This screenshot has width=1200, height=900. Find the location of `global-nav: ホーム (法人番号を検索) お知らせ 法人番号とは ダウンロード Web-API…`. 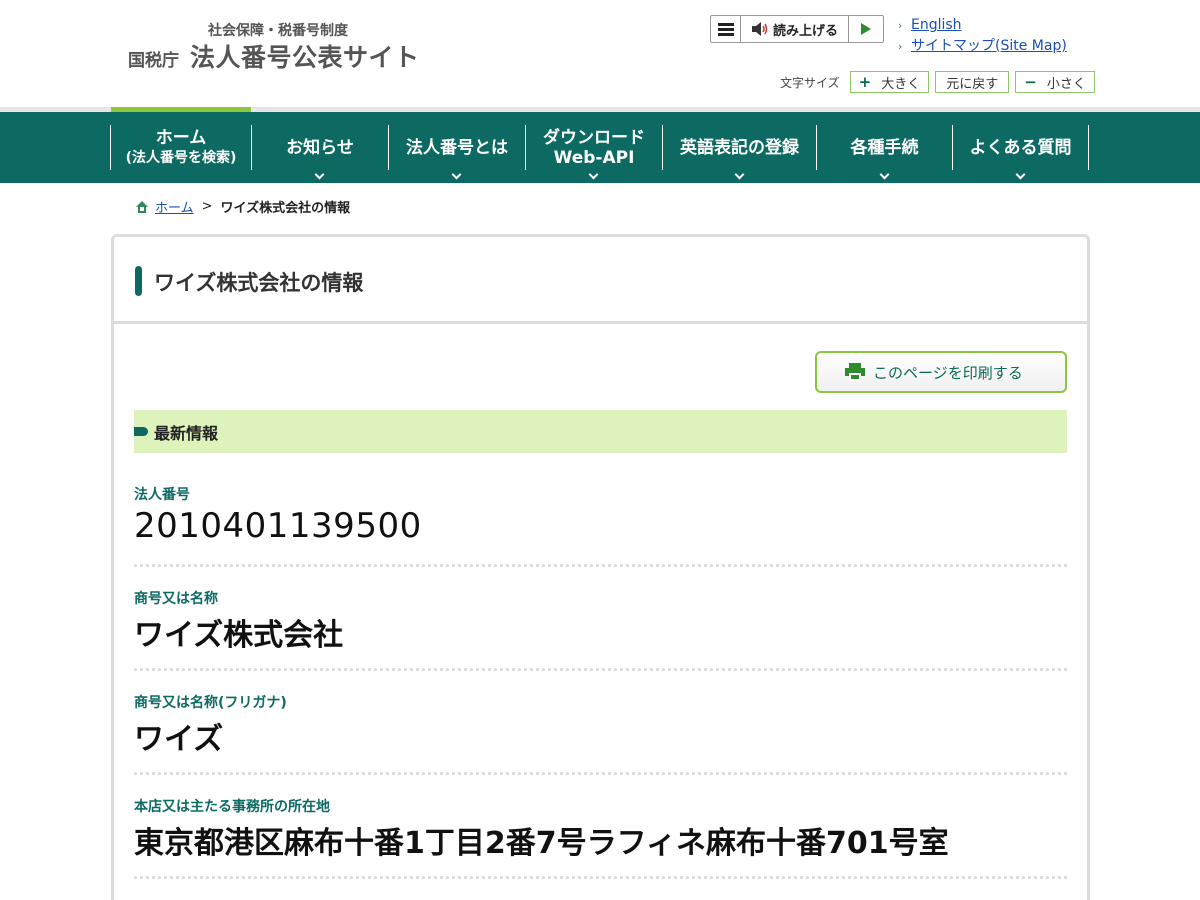

global-nav: ホーム (法人番号を検索) お知らせ 法人番号とは ダウンロード Web-API… is located at coordinates (600, 147).